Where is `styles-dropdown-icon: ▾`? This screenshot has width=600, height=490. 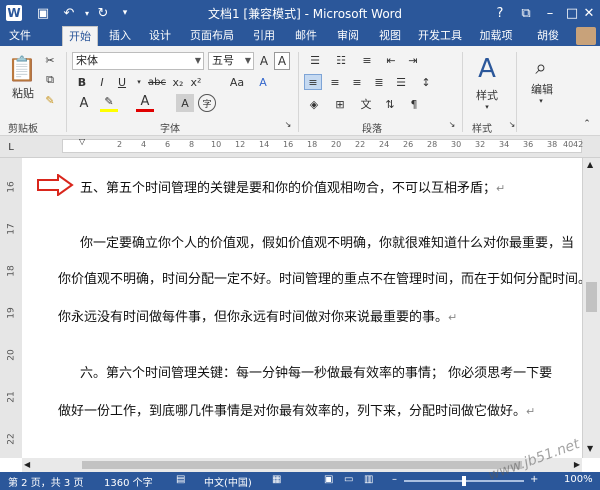
styles-dropdown-icon: ▾ is located at coordinates (487, 107).